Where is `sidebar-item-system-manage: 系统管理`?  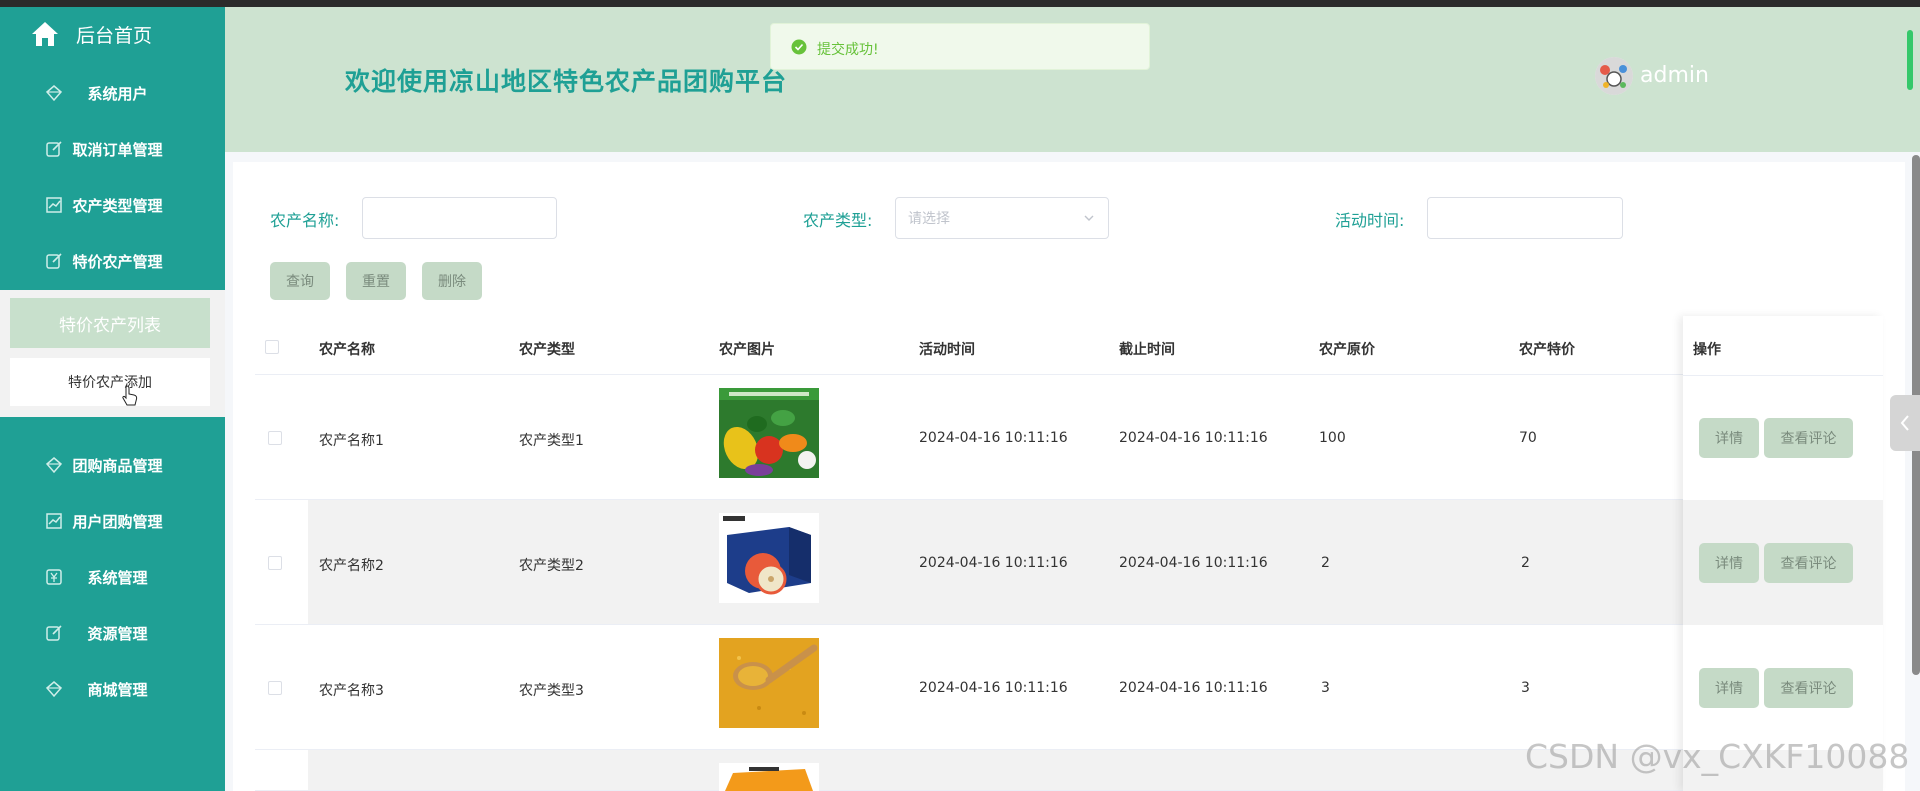 sidebar-item-system-manage: 系统管理 is located at coordinates (112, 576).